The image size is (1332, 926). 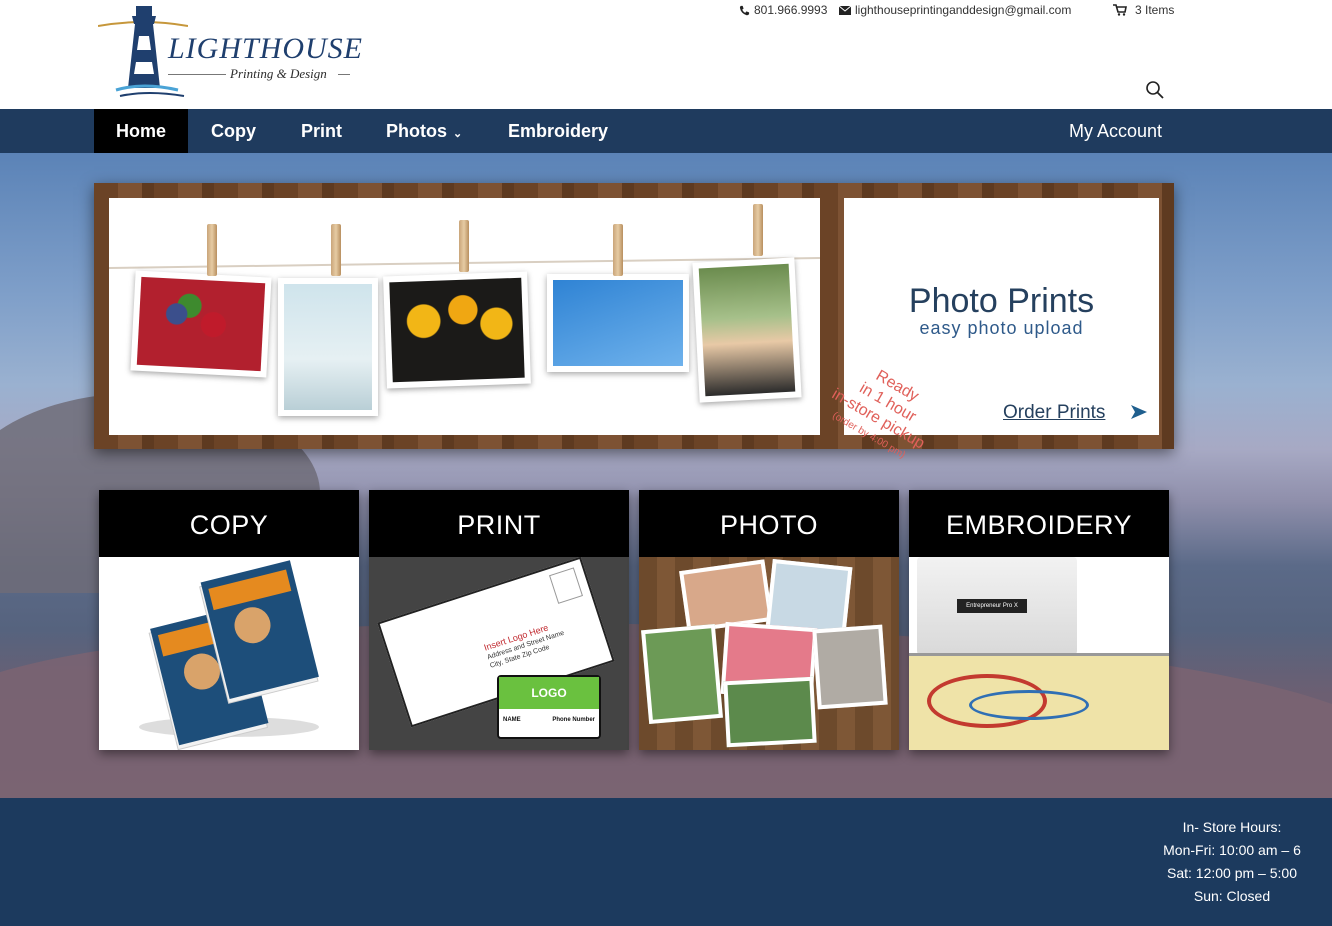 What do you see at coordinates (1001, 301) in the screenshot?
I see `banner-title: Photo Prints` at bounding box center [1001, 301].